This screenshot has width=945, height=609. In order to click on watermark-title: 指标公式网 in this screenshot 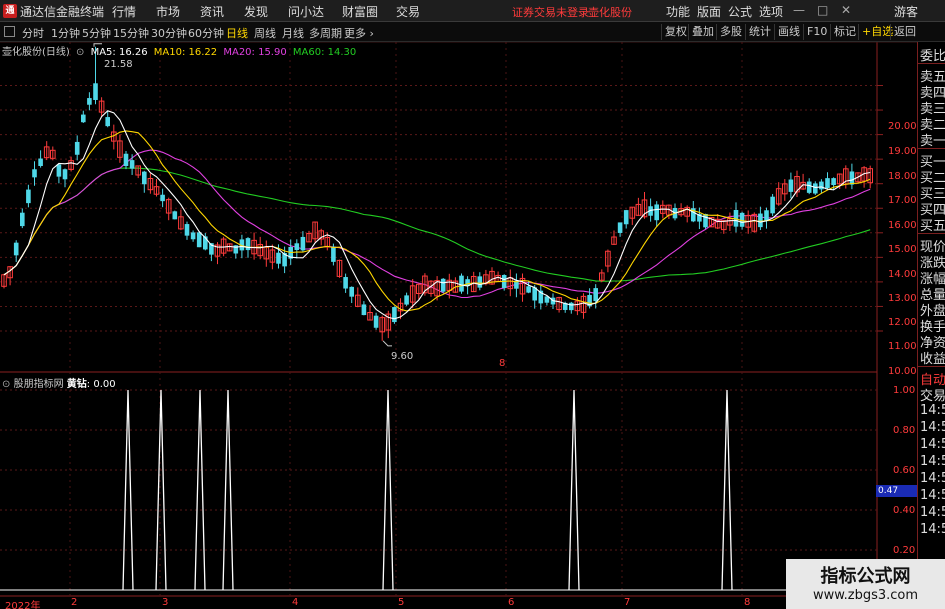, I will do `click(865, 576)`.